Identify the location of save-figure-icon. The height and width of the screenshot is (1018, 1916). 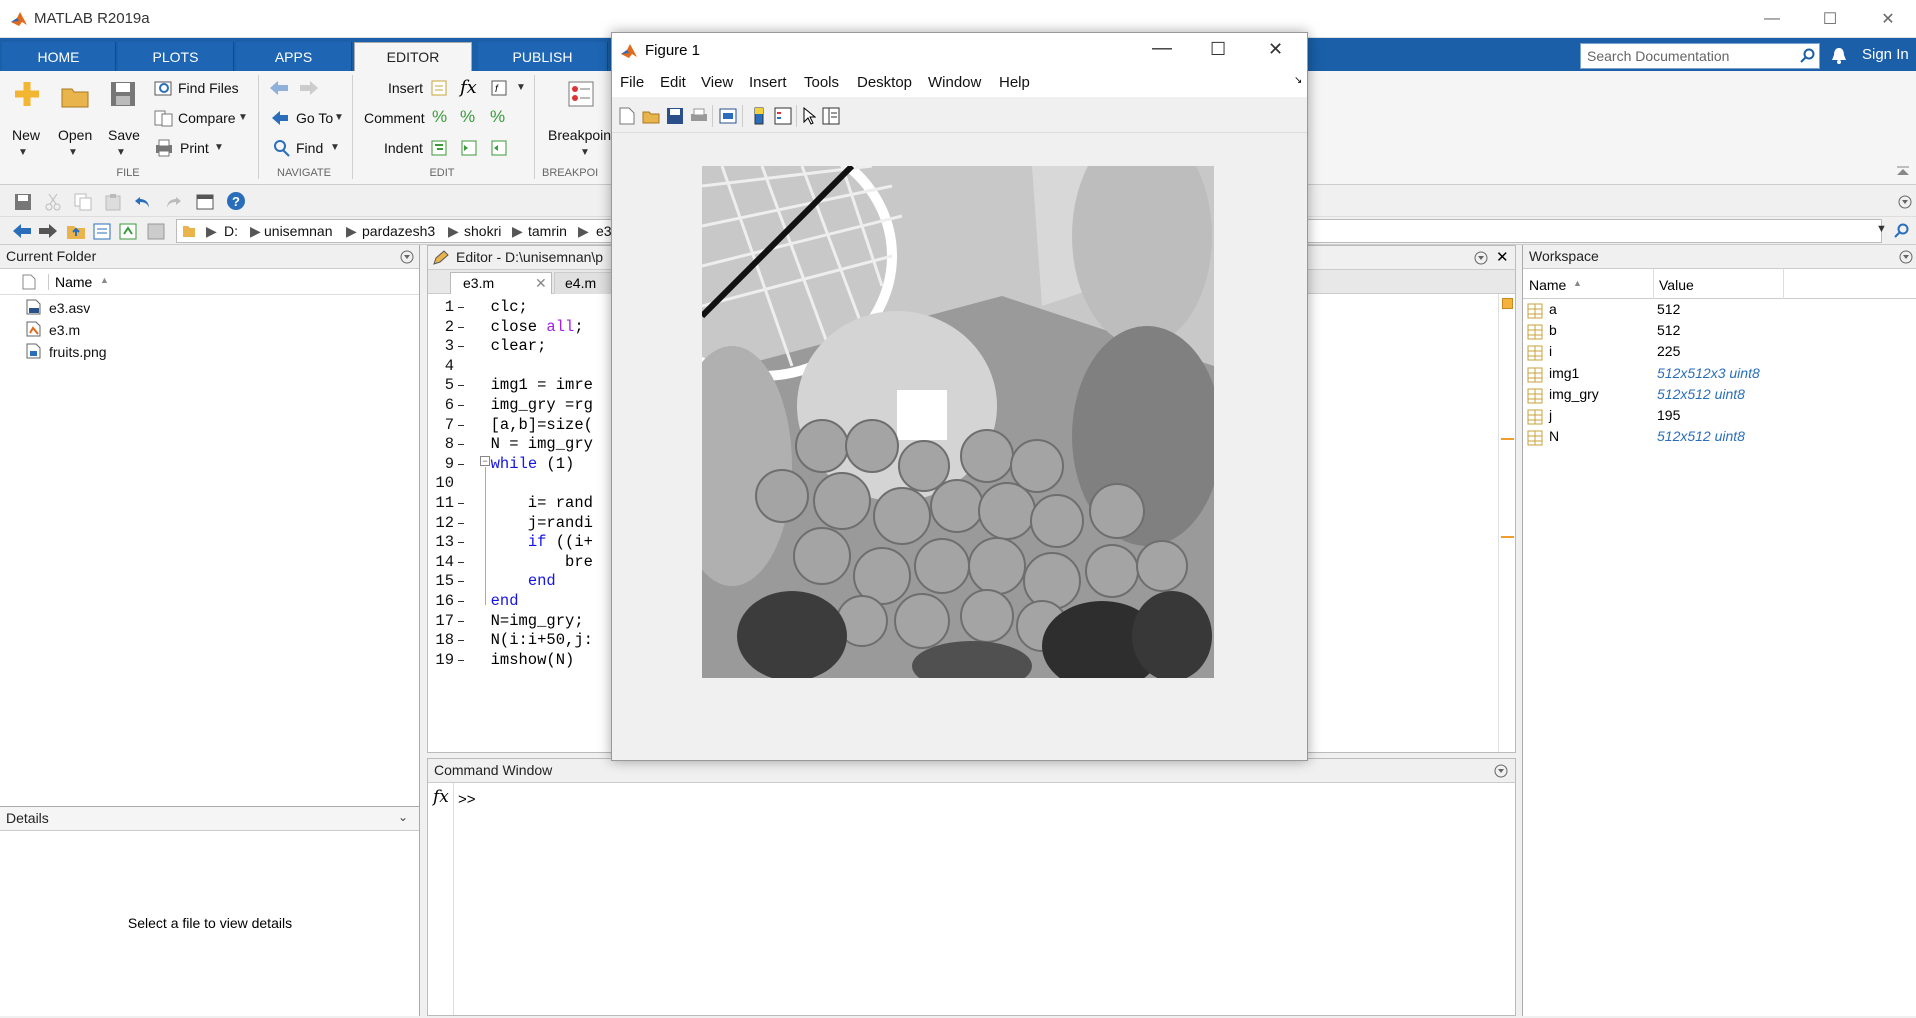
(675, 116).